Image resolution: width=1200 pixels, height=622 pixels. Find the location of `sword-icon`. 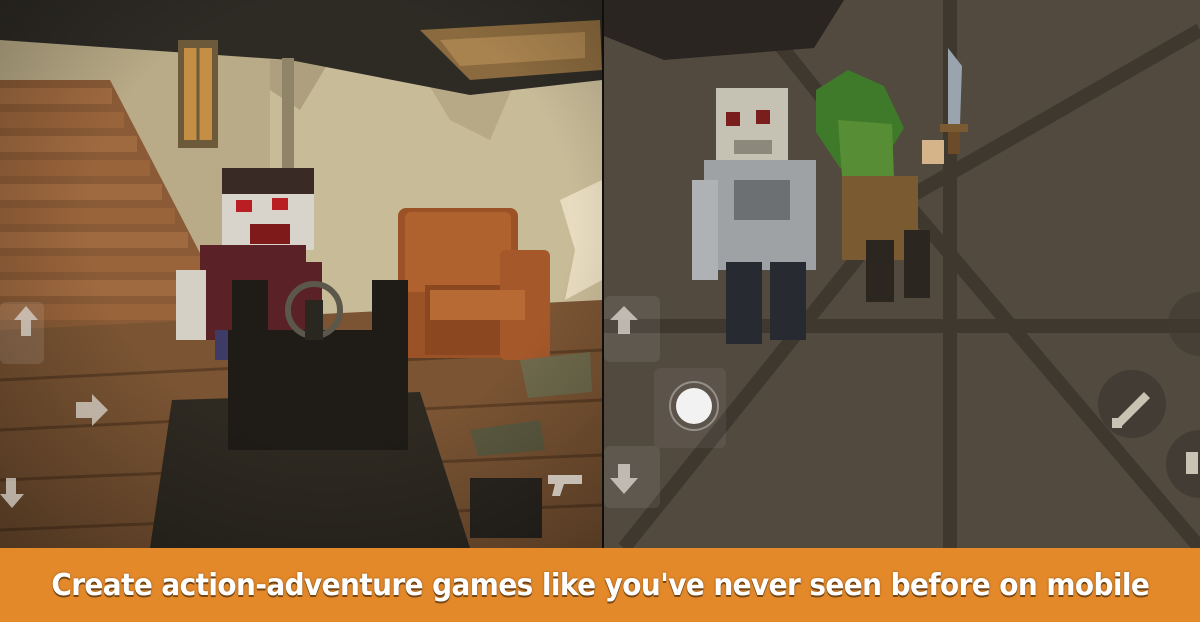

sword-icon is located at coordinates (1132, 404).